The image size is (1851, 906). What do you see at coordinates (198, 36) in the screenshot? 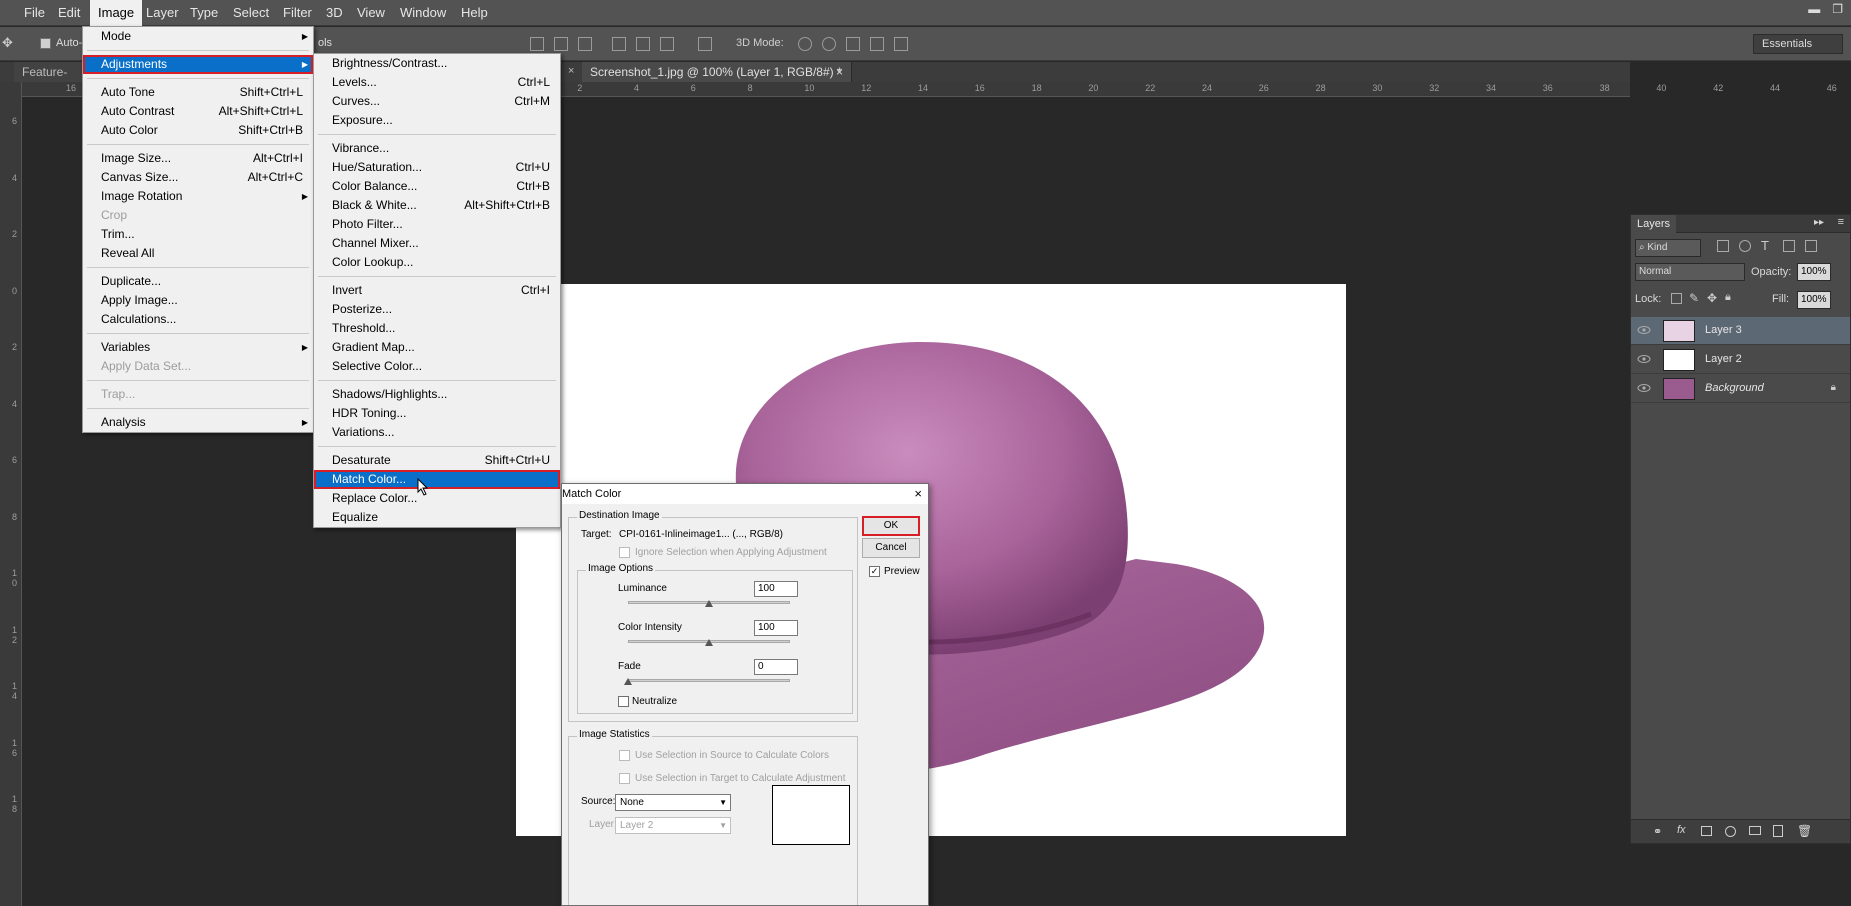
I see `menu-item-mode: Mode ▶` at bounding box center [198, 36].